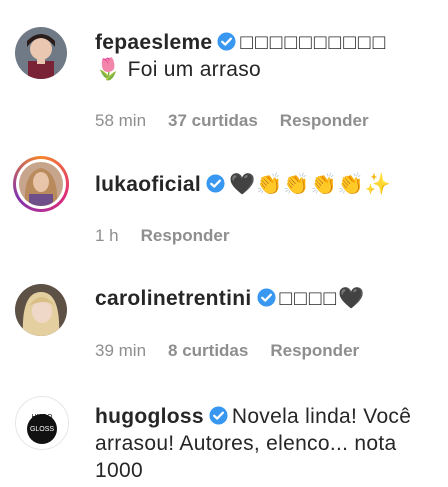 The width and height of the screenshot is (448, 487). Describe the element at coordinates (323, 298) in the screenshot. I see `comment-text: □□□□🖤` at that location.